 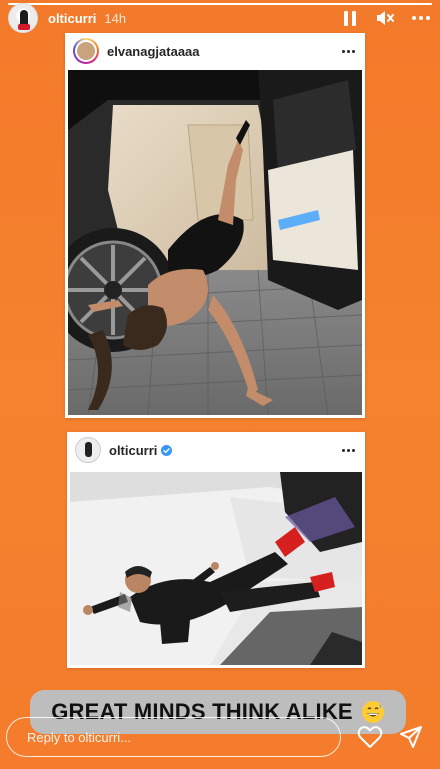 I want to click on send-icon, so click(x=411, y=737).